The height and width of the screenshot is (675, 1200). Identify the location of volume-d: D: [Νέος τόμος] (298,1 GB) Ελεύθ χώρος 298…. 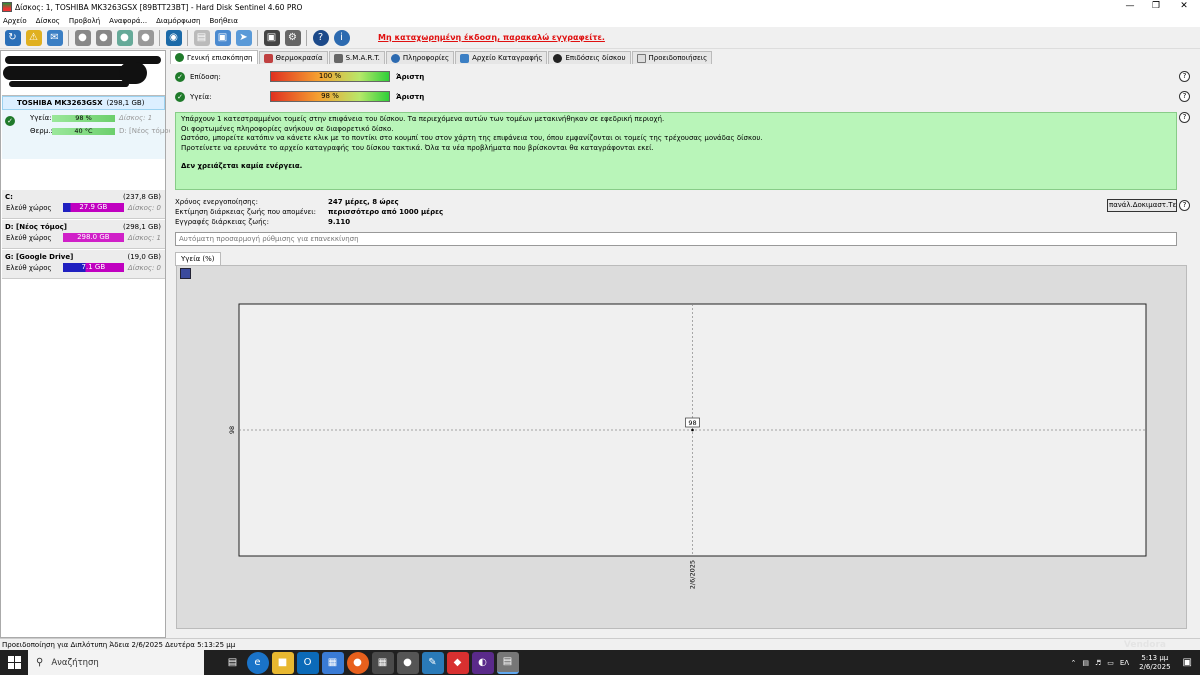
(83, 234).